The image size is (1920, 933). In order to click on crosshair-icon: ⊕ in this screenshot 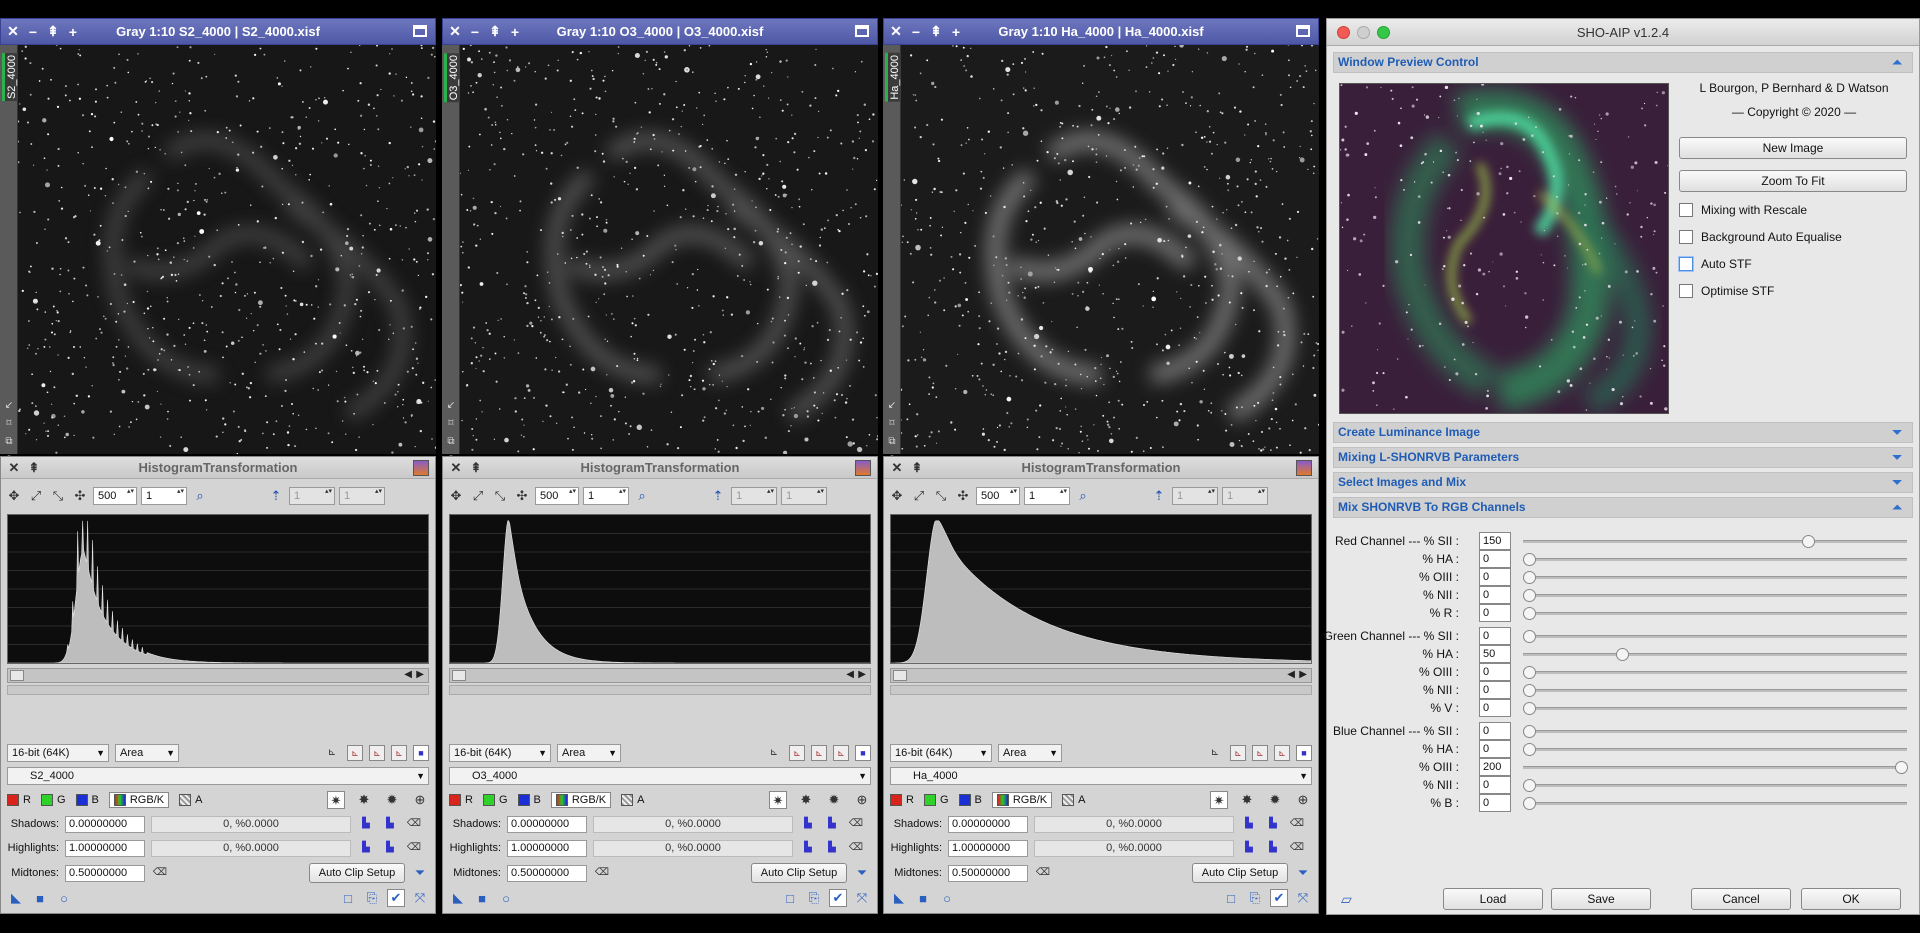, I will do `click(862, 800)`.